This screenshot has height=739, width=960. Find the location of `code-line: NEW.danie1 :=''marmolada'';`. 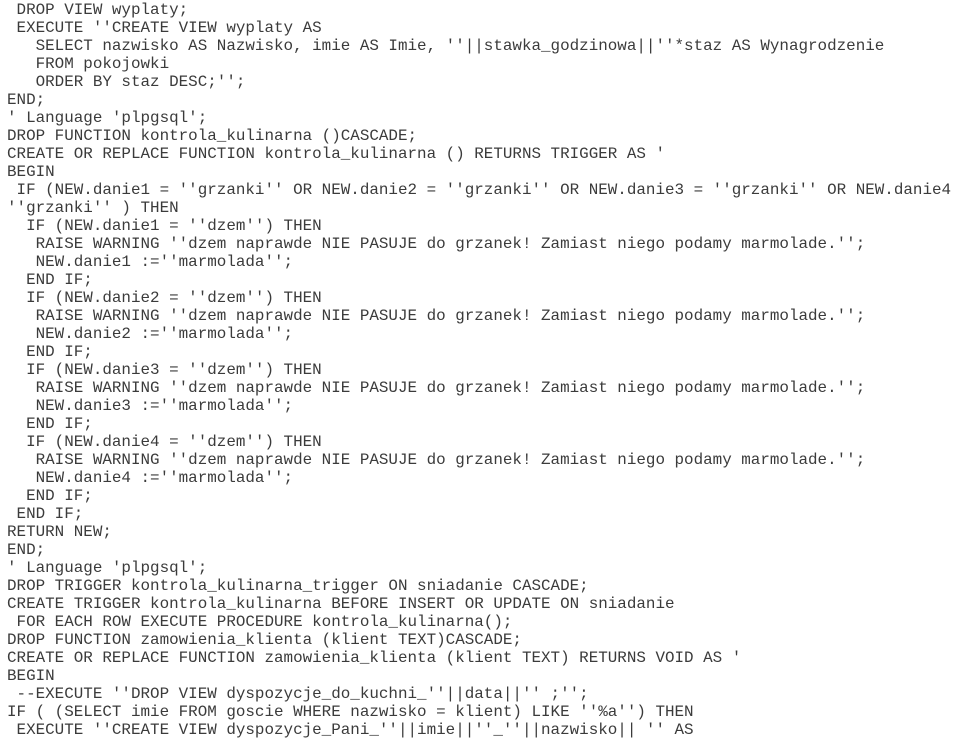

code-line: NEW.danie1 :=''marmolada''; is located at coordinates (150, 262).